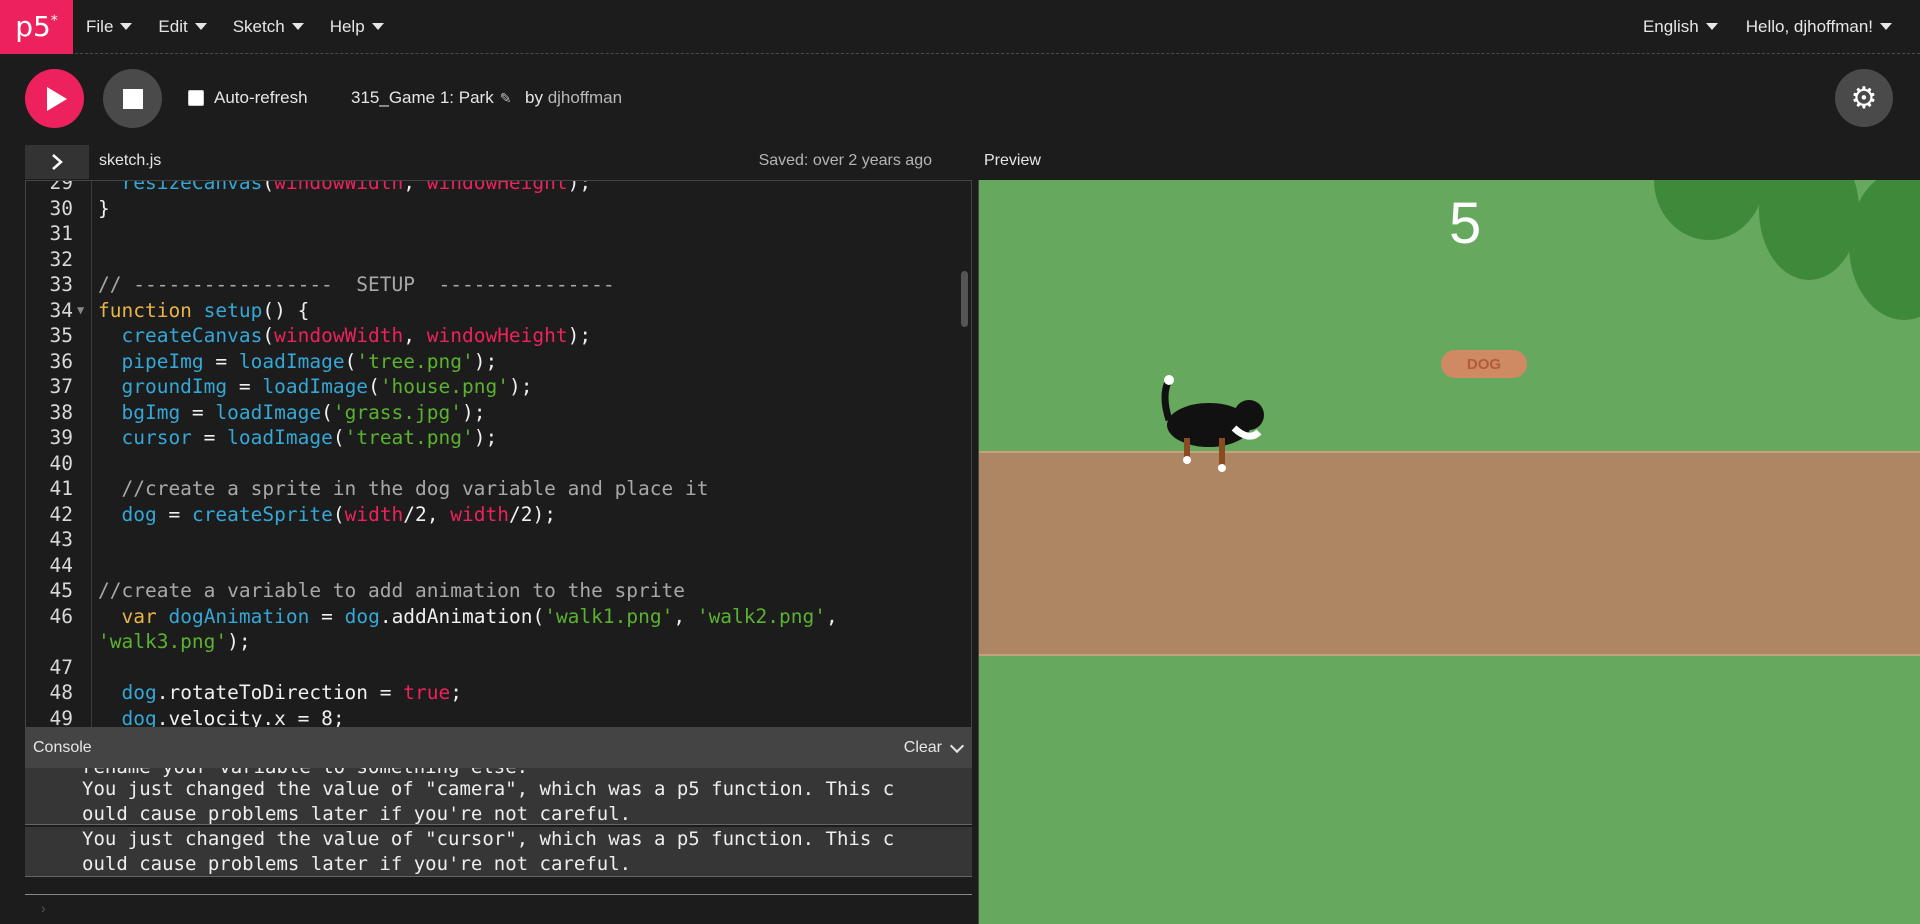  I want to click on file-name: sketch.js, so click(130, 160).